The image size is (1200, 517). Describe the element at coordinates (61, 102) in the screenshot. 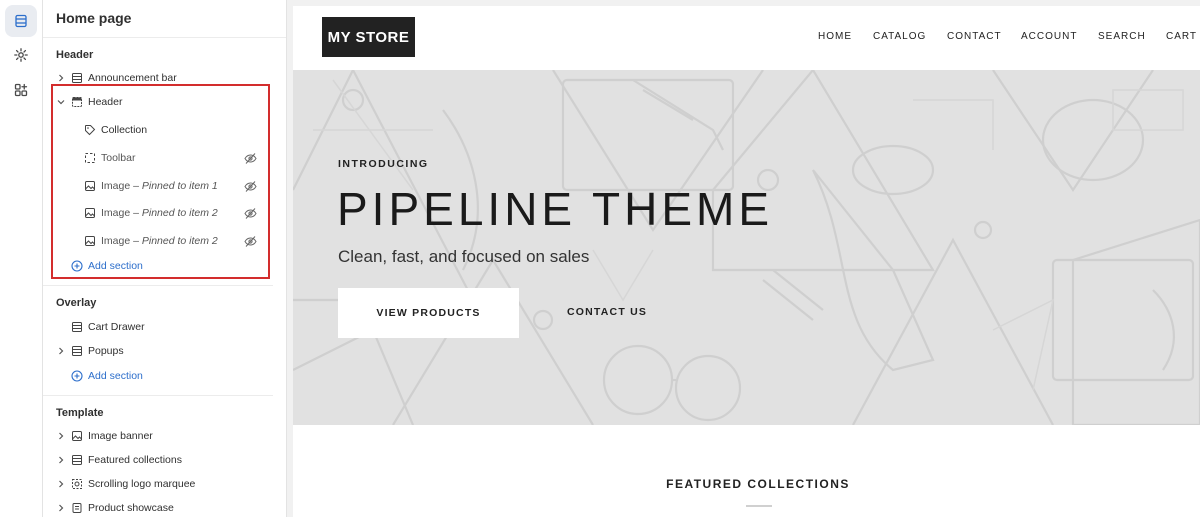

I see `chevron-down-icon` at that location.